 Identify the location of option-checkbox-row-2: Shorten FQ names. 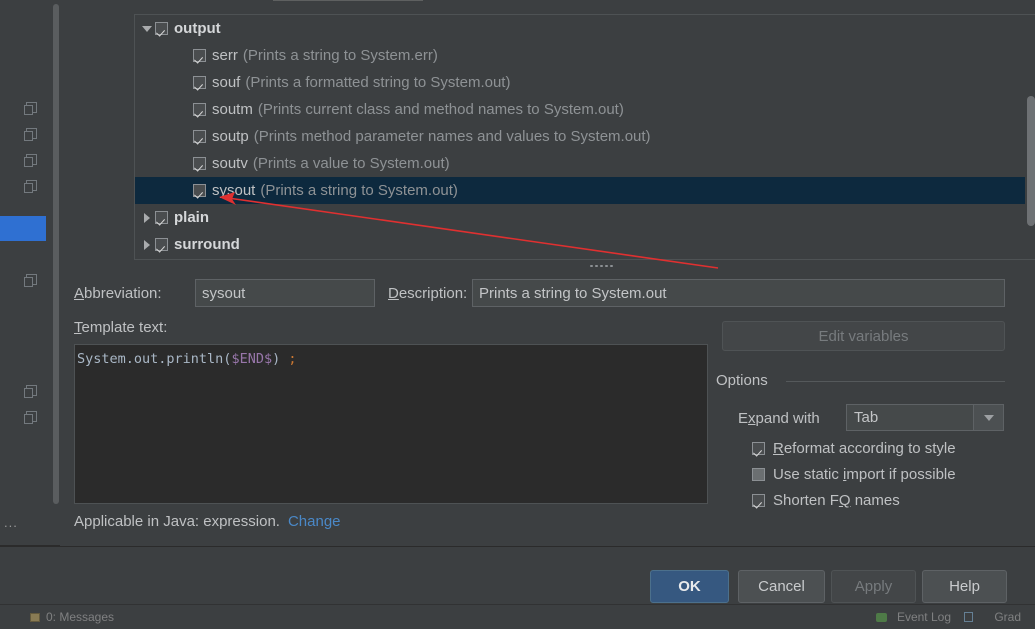
(826, 500).